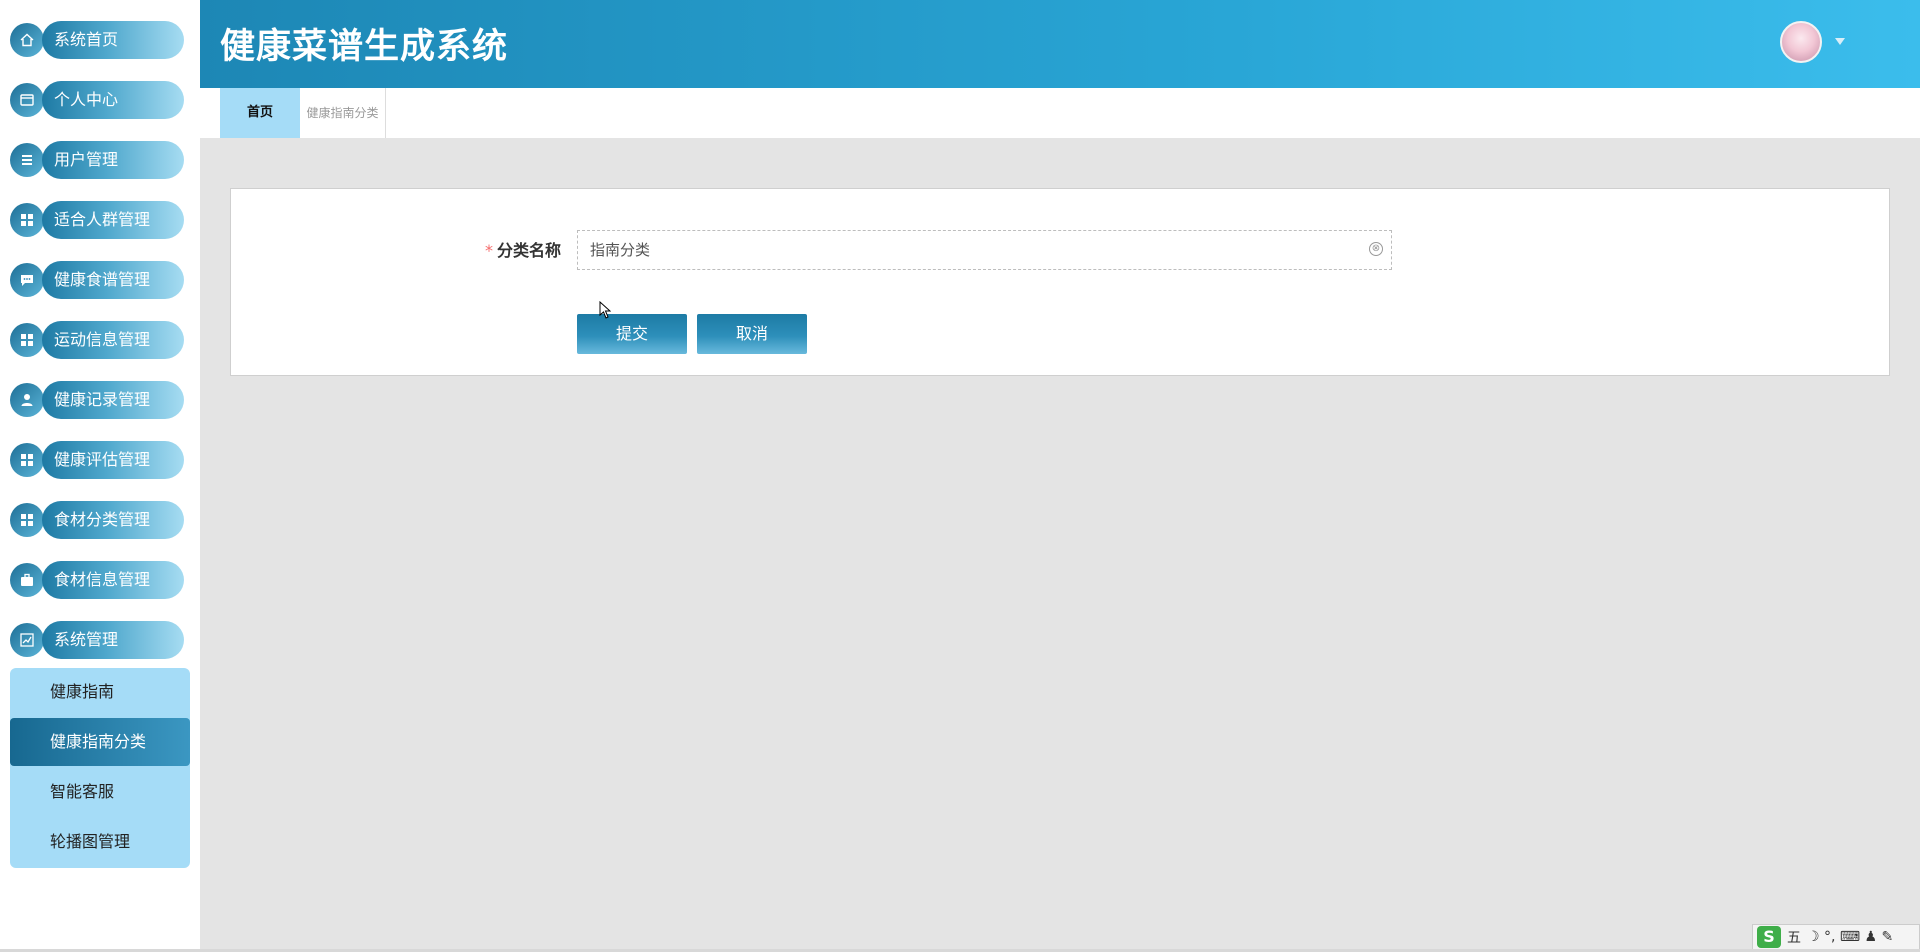 The height and width of the screenshot is (952, 1920). What do you see at coordinates (113, 640) in the screenshot?
I see `menu-item-label: 系统管理` at bounding box center [113, 640].